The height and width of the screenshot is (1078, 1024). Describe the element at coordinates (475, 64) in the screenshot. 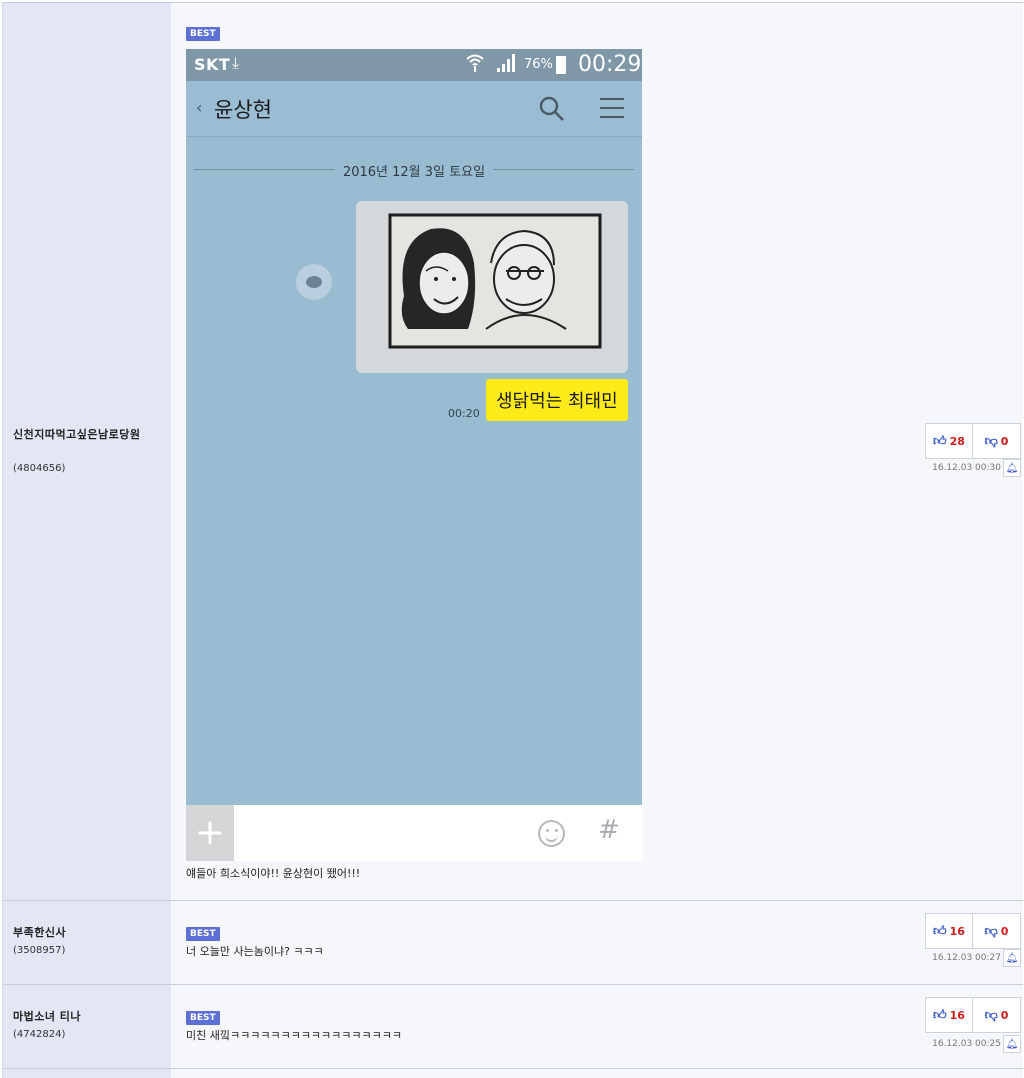

I see `wifi-icon` at that location.